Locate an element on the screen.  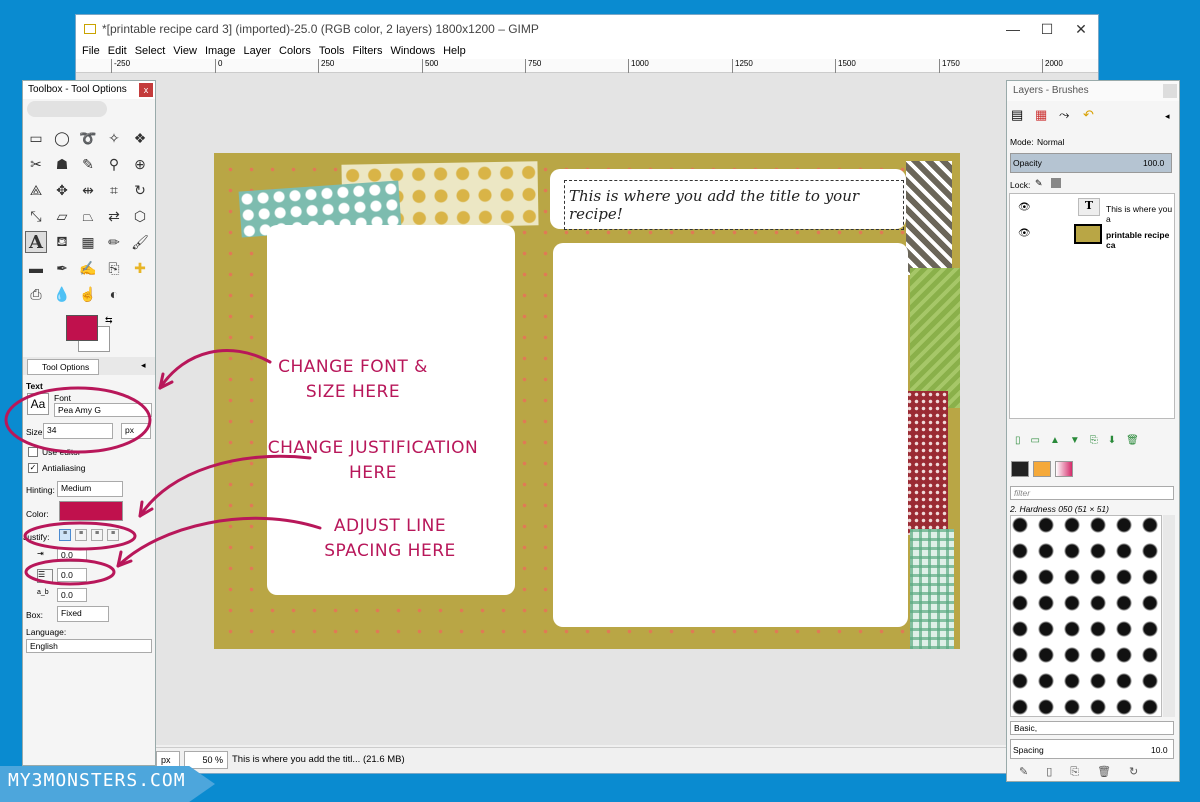
size-unit-select: px is located at coordinates (136, 431).